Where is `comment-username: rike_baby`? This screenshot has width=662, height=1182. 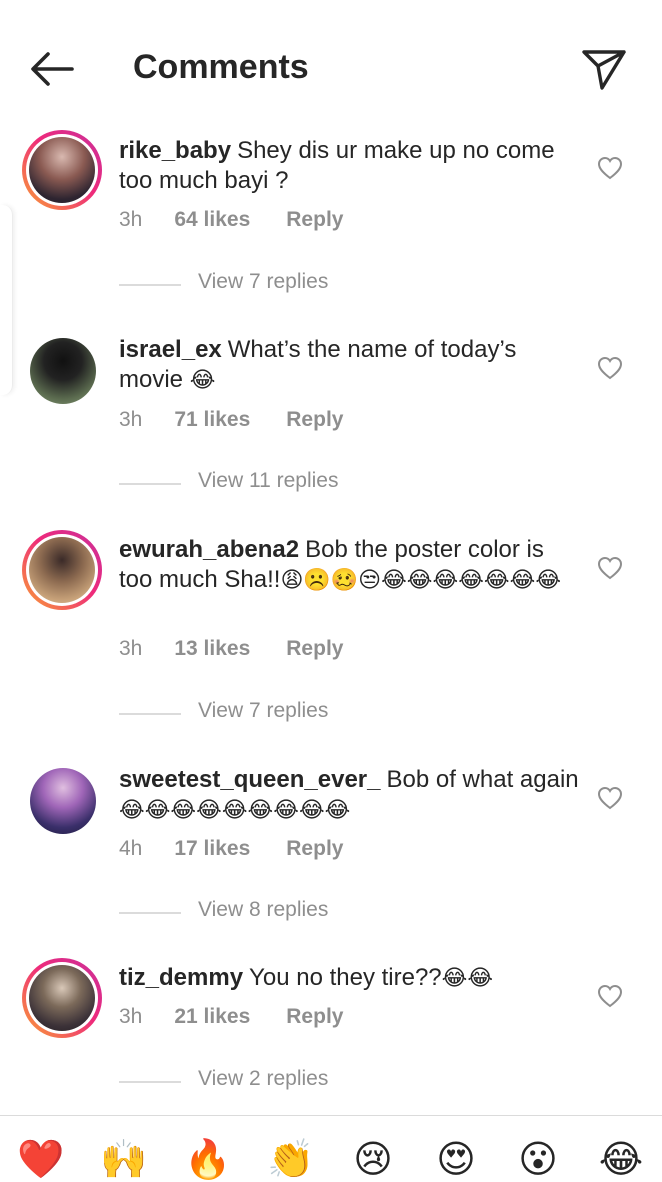 comment-username: rike_baby is located at coordinates (175, 150).